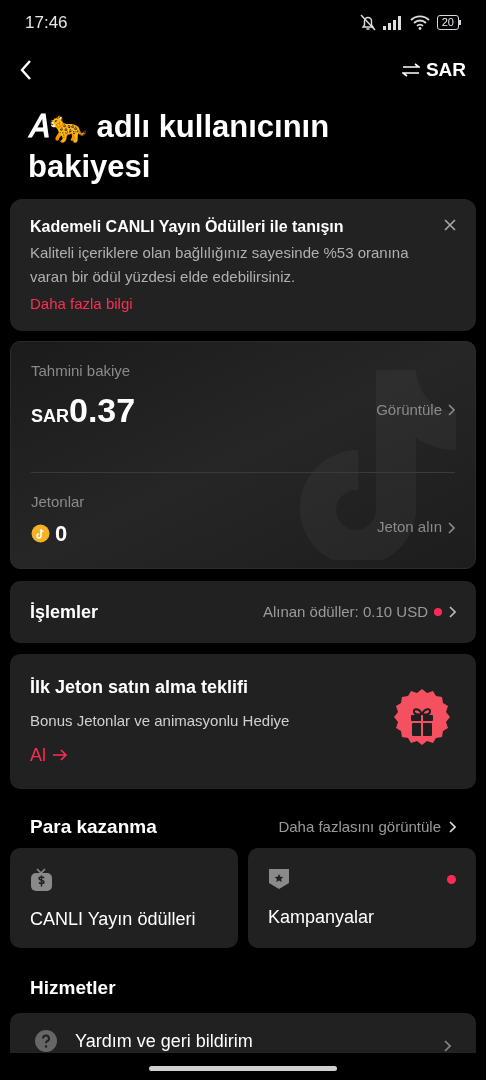 The height and width of the screenshot is (1080, 486). Describe the element at coordinates (419, 22) in the screenshot. I see `wifi-icon` at that location.